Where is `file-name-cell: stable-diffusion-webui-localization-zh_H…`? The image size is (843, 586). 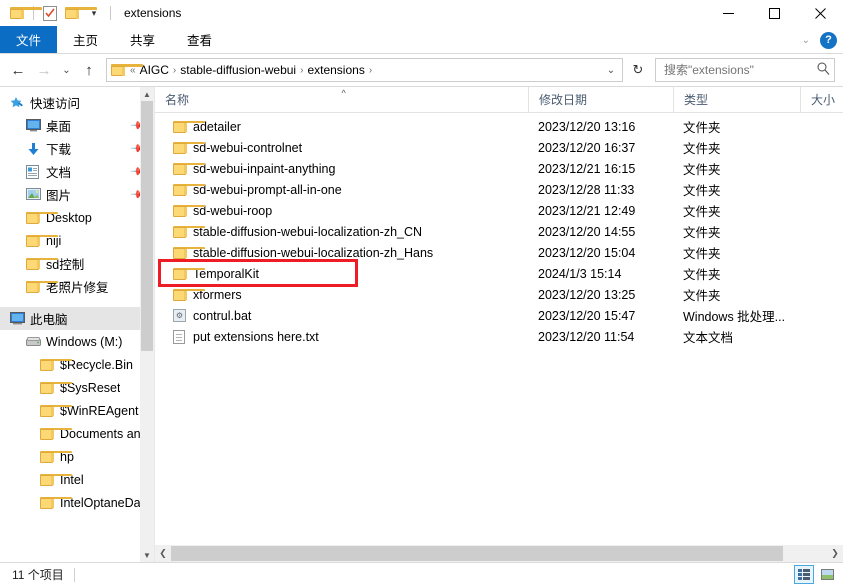 file-name-cell: stable-diffusion-webui-localization-zh_H… is located at coordinates (341, 253).